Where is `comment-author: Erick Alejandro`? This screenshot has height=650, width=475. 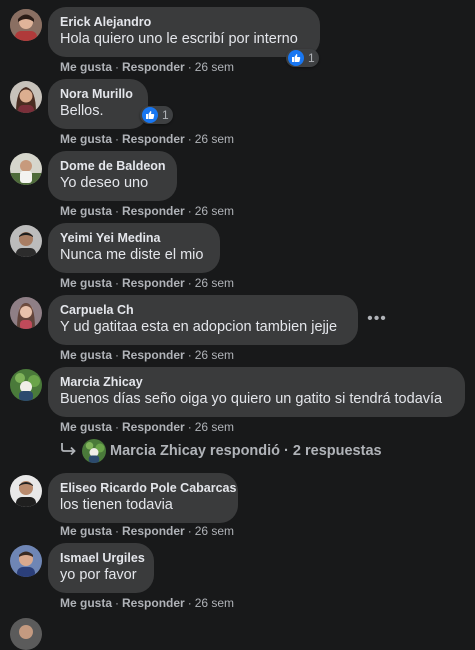
comment-author: Erick Alejandro is located at coordinates (184, 22).